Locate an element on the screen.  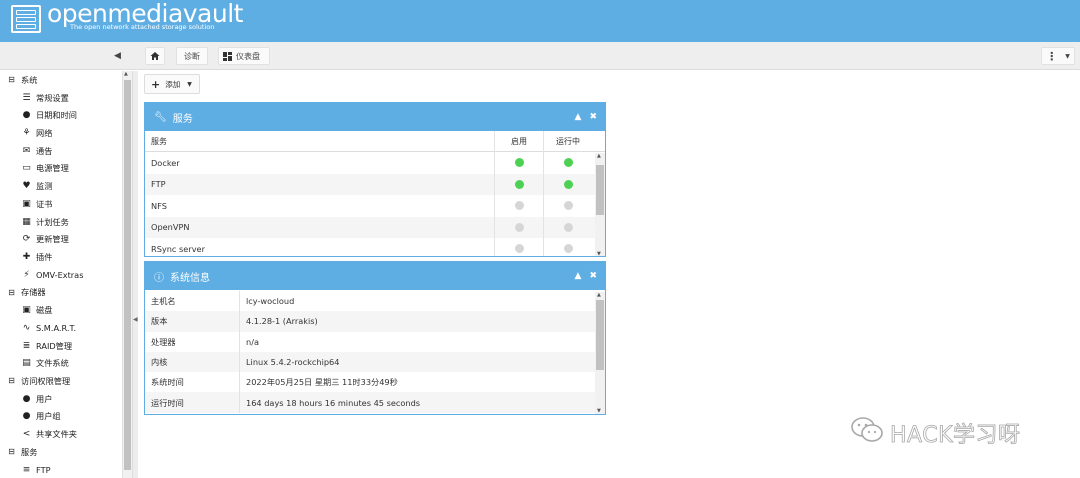
breadcrumb-diagnostics: 诊断 is located at coordinates (192, 56).